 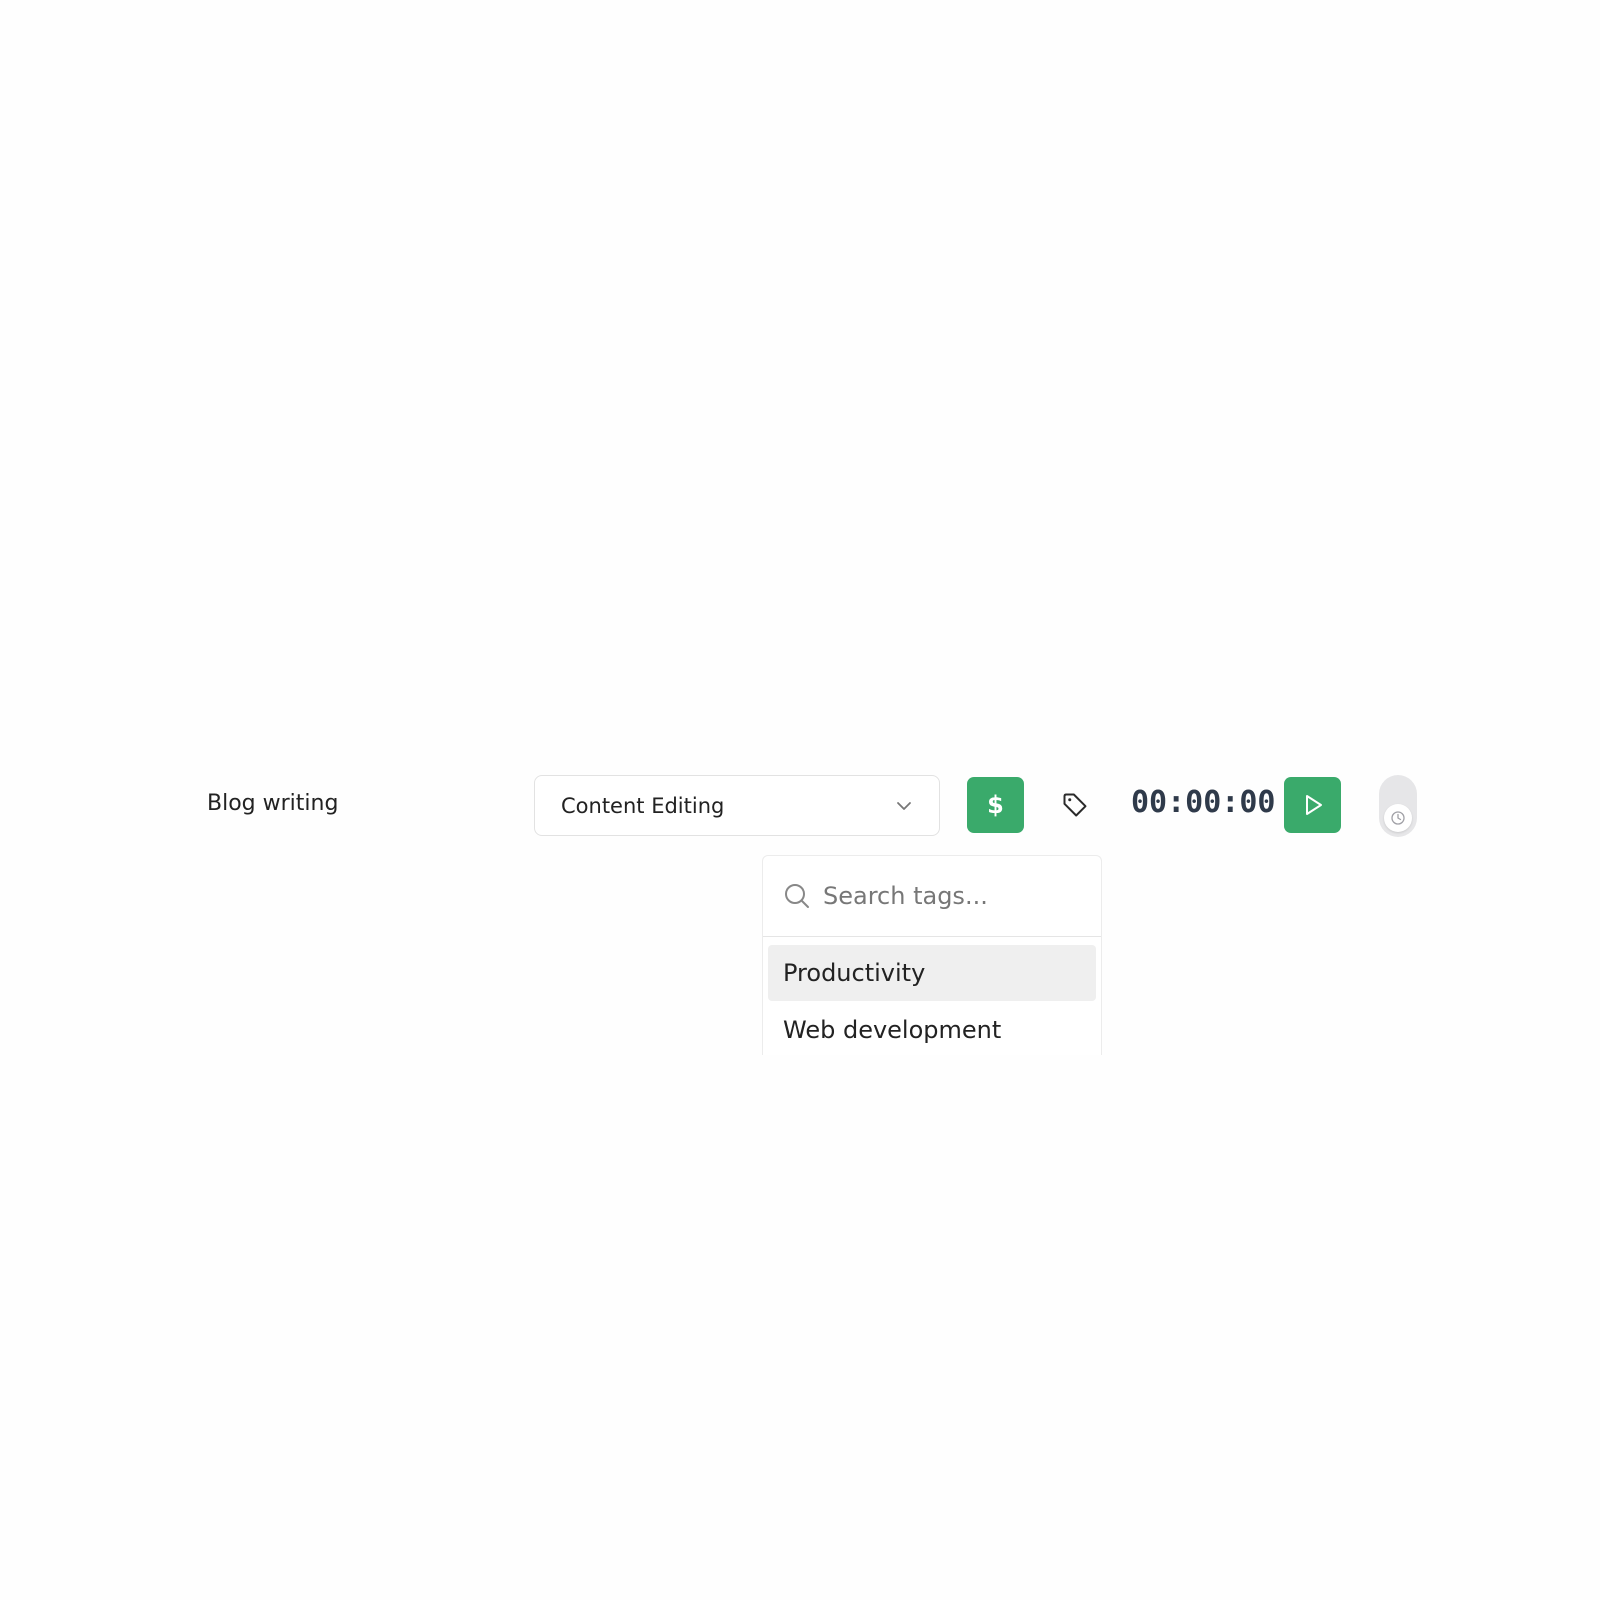 What do you see at coordinates (1203, 802) in the screenshot?
I see `timer-display: 00:00:00` at bounding box center [1203, 802].